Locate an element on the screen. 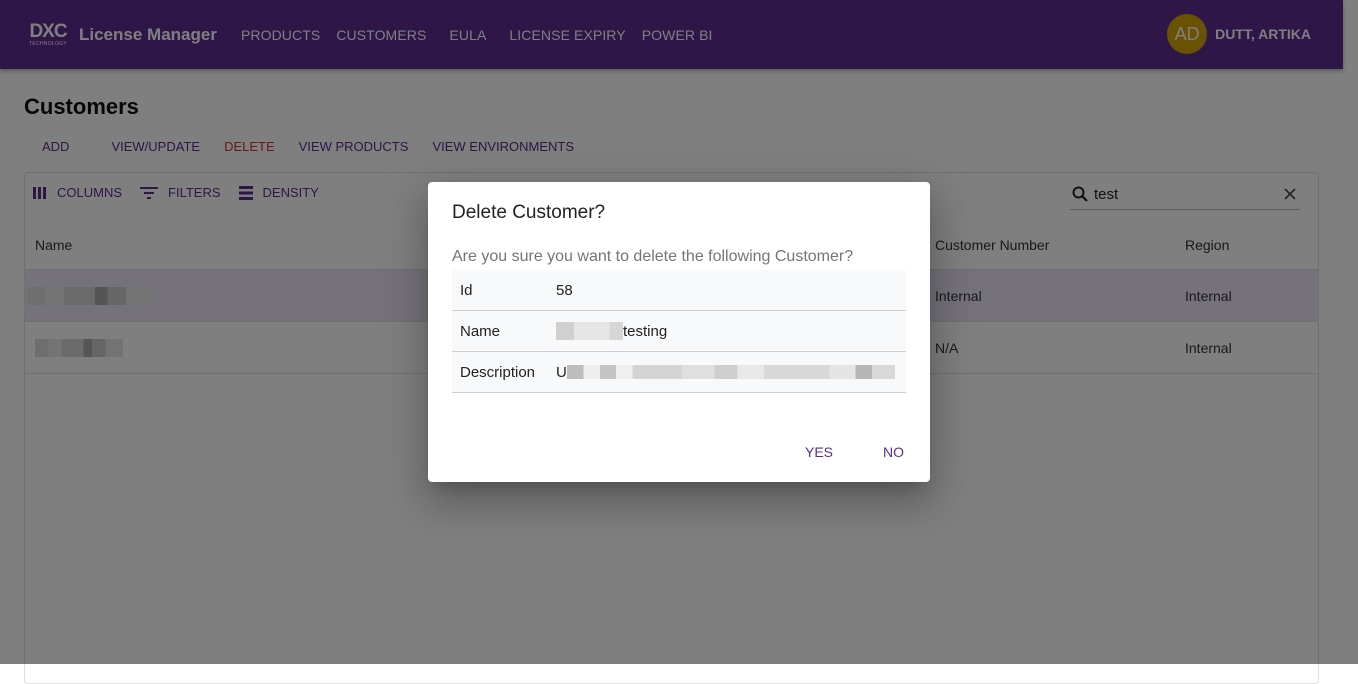 The height and width of the screenshot is (684, 1358). detail-value: 58 is located at coordinates (564, 290).